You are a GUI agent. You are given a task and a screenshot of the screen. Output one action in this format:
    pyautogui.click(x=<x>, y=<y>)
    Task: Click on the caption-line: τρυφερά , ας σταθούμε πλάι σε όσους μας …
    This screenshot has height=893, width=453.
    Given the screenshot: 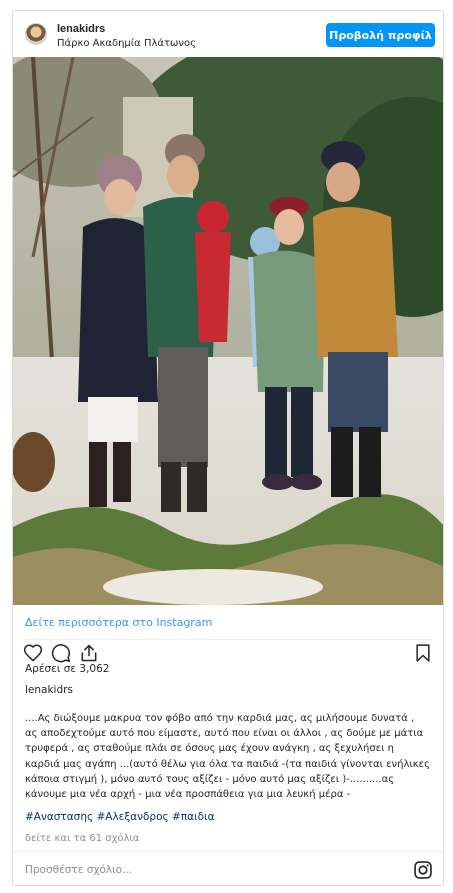 What is the action you would take?
    pyautogui.click(x=210, y=749)
    